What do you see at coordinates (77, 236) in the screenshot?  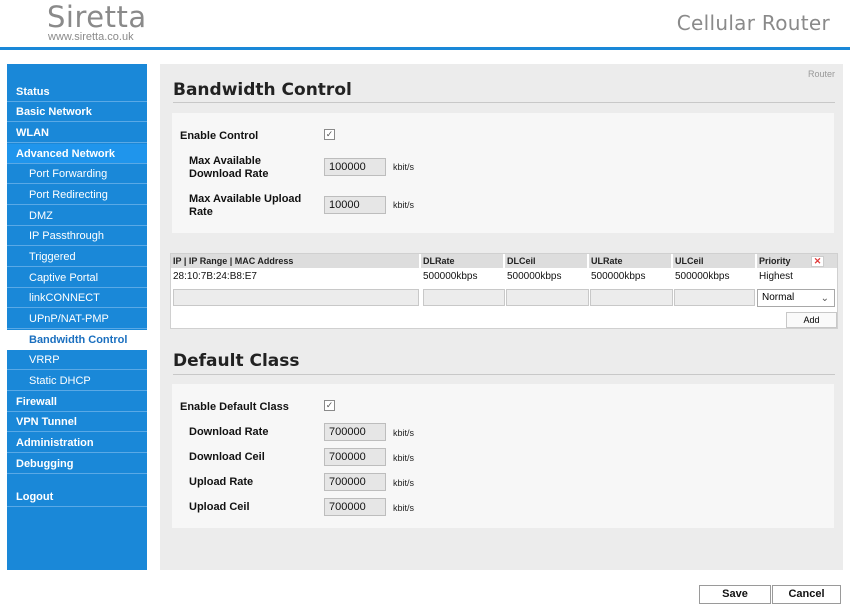 I see `sidebar-item-ip-passthrough: IP Passthrough` at bounding box center [77, 236].